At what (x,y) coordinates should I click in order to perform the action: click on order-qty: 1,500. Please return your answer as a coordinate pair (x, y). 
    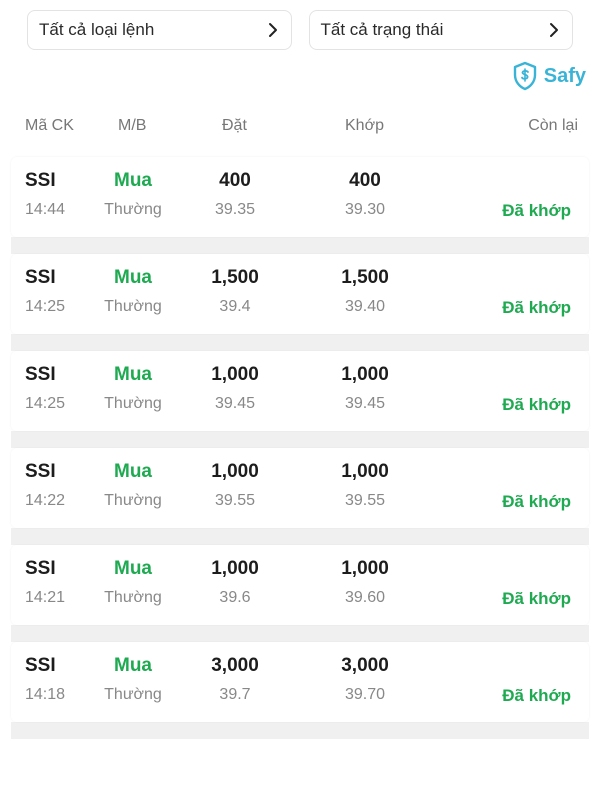
    Looking at the image, I should click on (235, 277).